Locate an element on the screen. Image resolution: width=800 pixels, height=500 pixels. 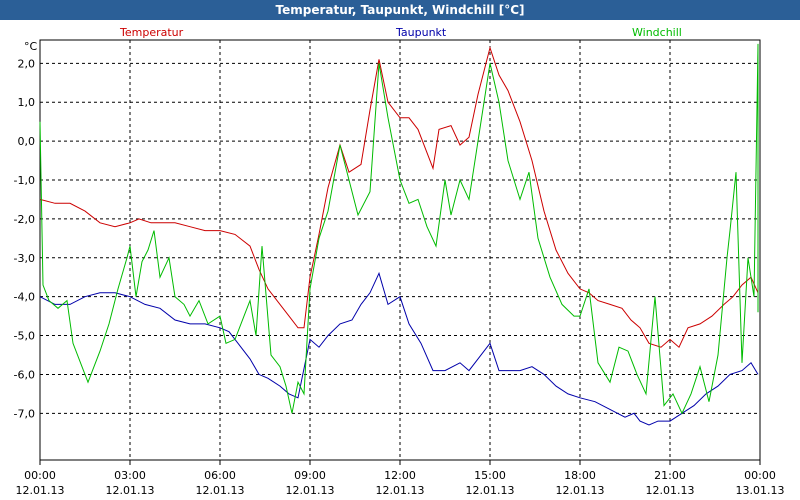
y-tick-label: -2,0 is located at coordinates (24, 219).